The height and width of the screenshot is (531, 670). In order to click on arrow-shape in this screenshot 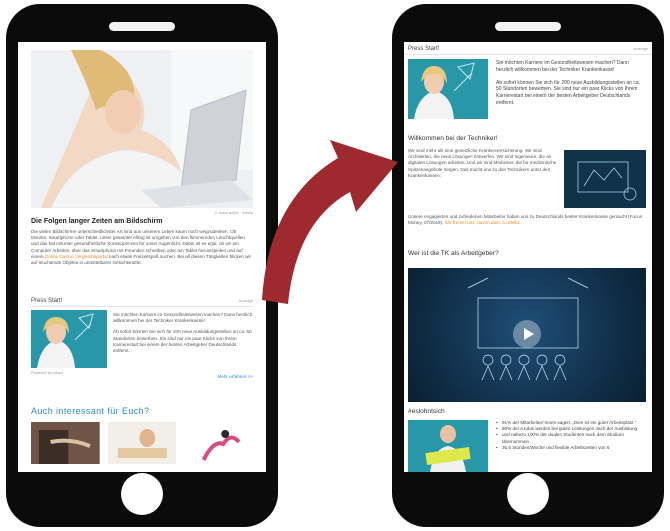, I will do `click(330, 222)`.